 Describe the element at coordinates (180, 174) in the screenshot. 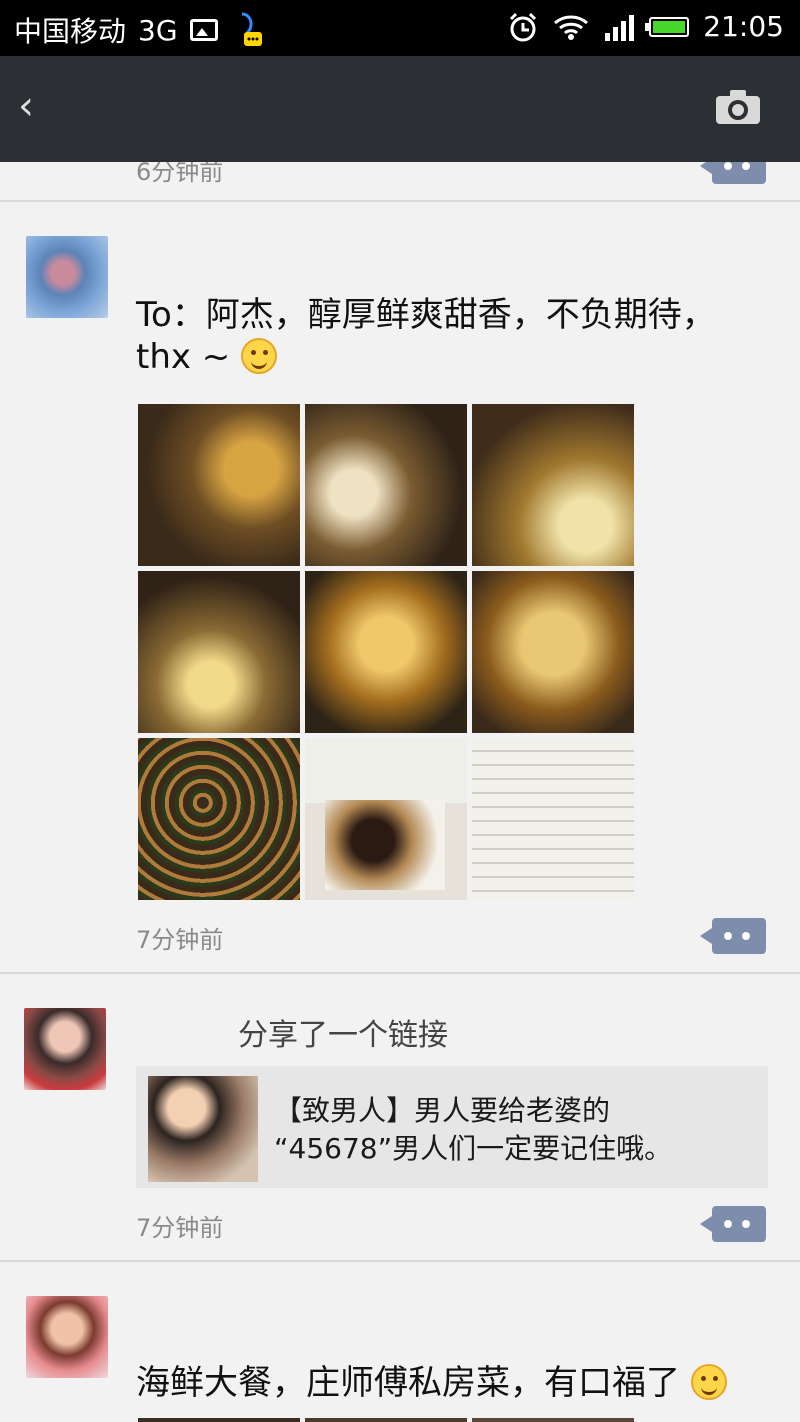

I see `previous-post-time: 6分钟前` at that location.